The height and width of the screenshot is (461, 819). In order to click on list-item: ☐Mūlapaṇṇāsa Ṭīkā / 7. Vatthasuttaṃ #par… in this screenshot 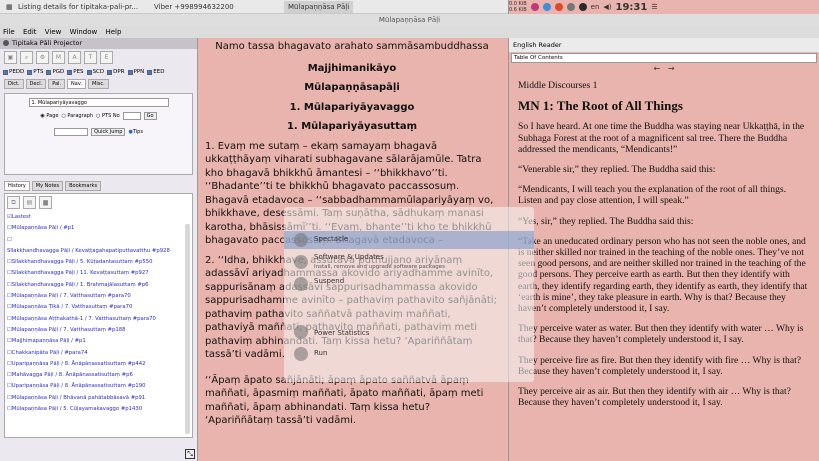, I will do `click(98, 307)`.